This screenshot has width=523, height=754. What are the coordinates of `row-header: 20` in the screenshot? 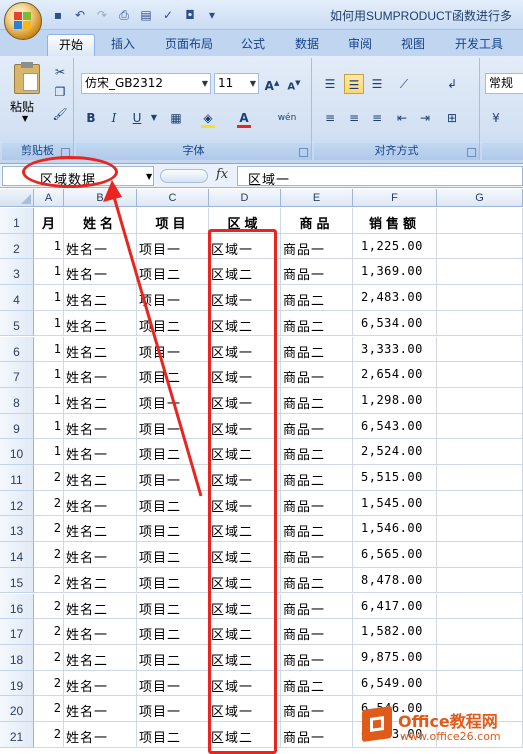 It's located at (17, 709).